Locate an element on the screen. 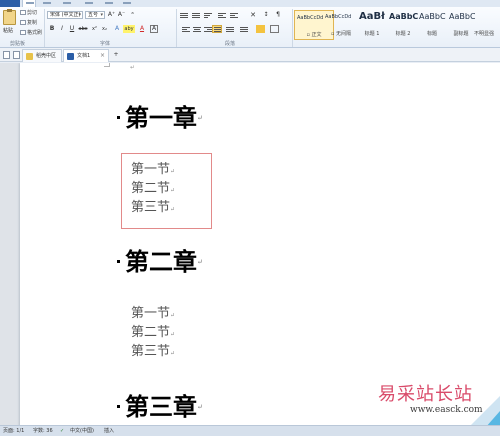  subscript-button: x₂ is located at coordinates (104, 29).